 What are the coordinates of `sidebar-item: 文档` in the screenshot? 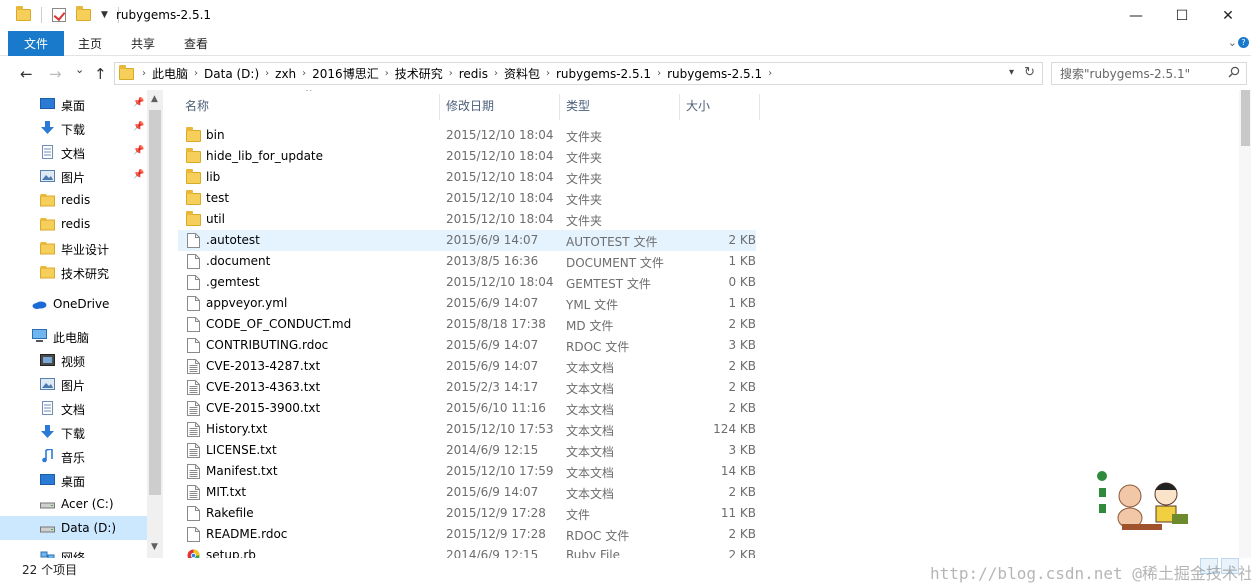 It's located at (73, 408).